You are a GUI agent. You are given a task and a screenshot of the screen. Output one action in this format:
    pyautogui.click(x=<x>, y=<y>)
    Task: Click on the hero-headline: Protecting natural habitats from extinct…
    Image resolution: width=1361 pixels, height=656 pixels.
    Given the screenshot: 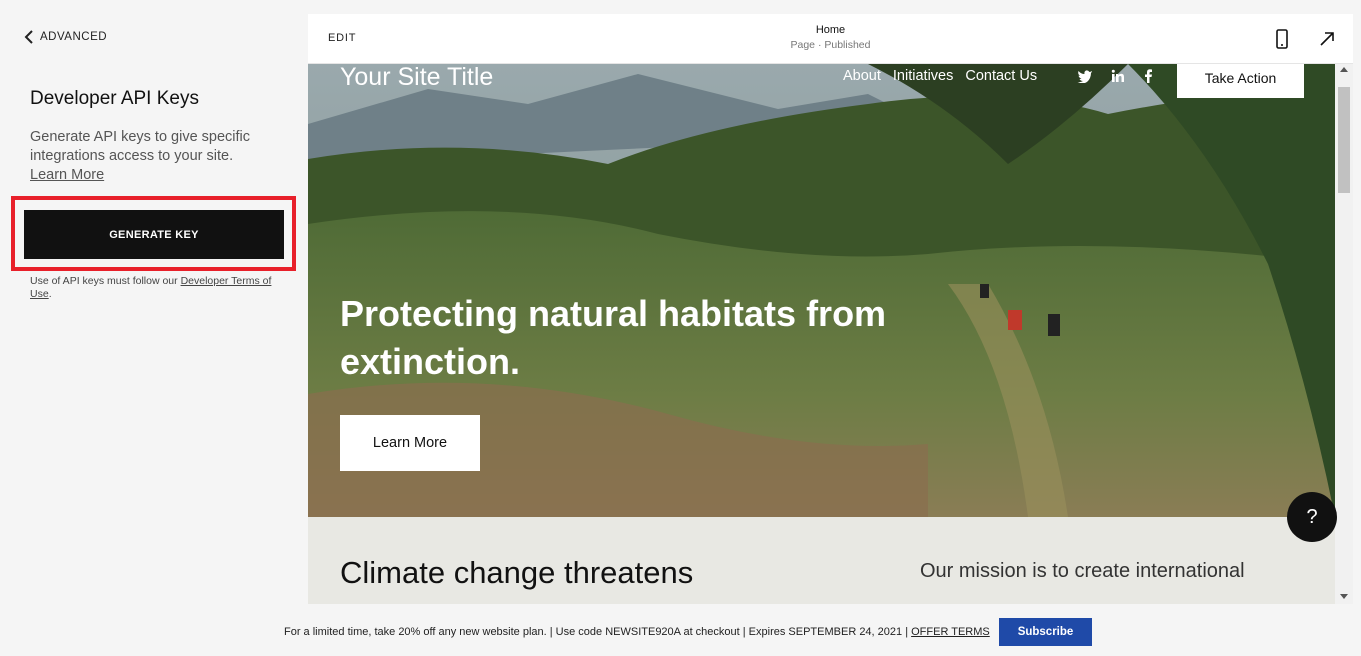 What is the action you would take?
    pyautogui.click(x=613, y=337)
    